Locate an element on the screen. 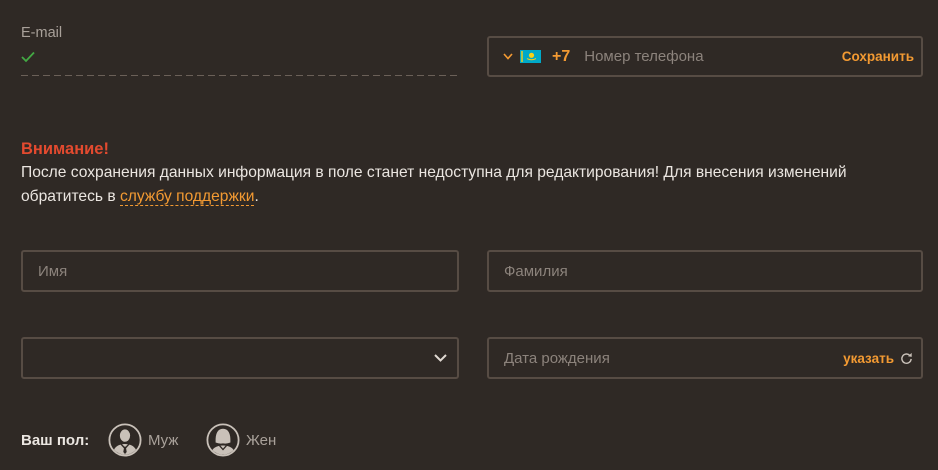 Image resolution: width=938 pixels, height=470 pixels. first-name-field is located at coordinates (240, 271).